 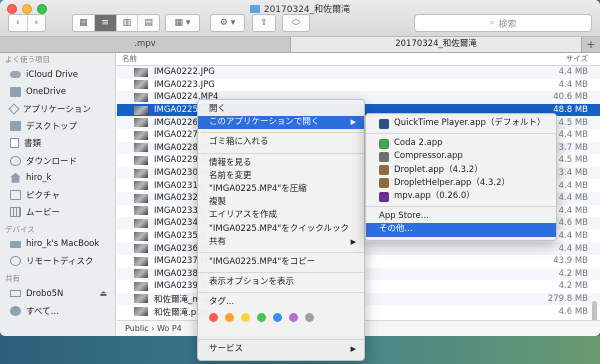 I want to click on submenu-app-item: mpv.app（0.26.0）, so click(x=461, y=196).